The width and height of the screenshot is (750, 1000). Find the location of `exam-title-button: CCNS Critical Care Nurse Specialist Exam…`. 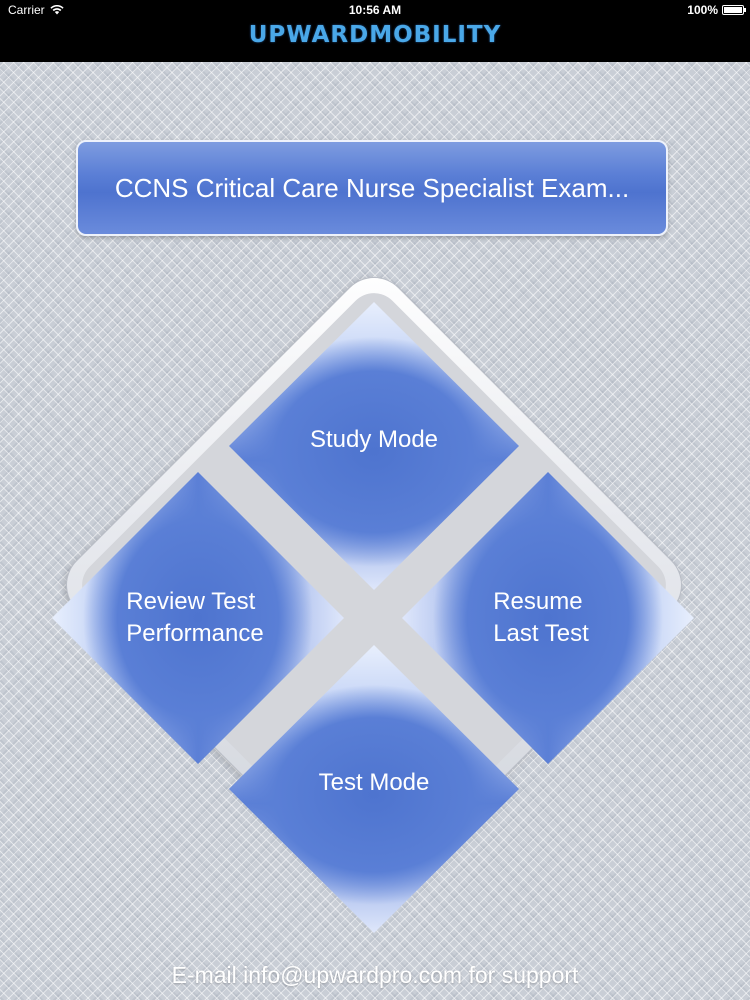

exam-title-button: CCNS Critical Care Nurse Specialist Exam… is located at coordinates (372, 188).